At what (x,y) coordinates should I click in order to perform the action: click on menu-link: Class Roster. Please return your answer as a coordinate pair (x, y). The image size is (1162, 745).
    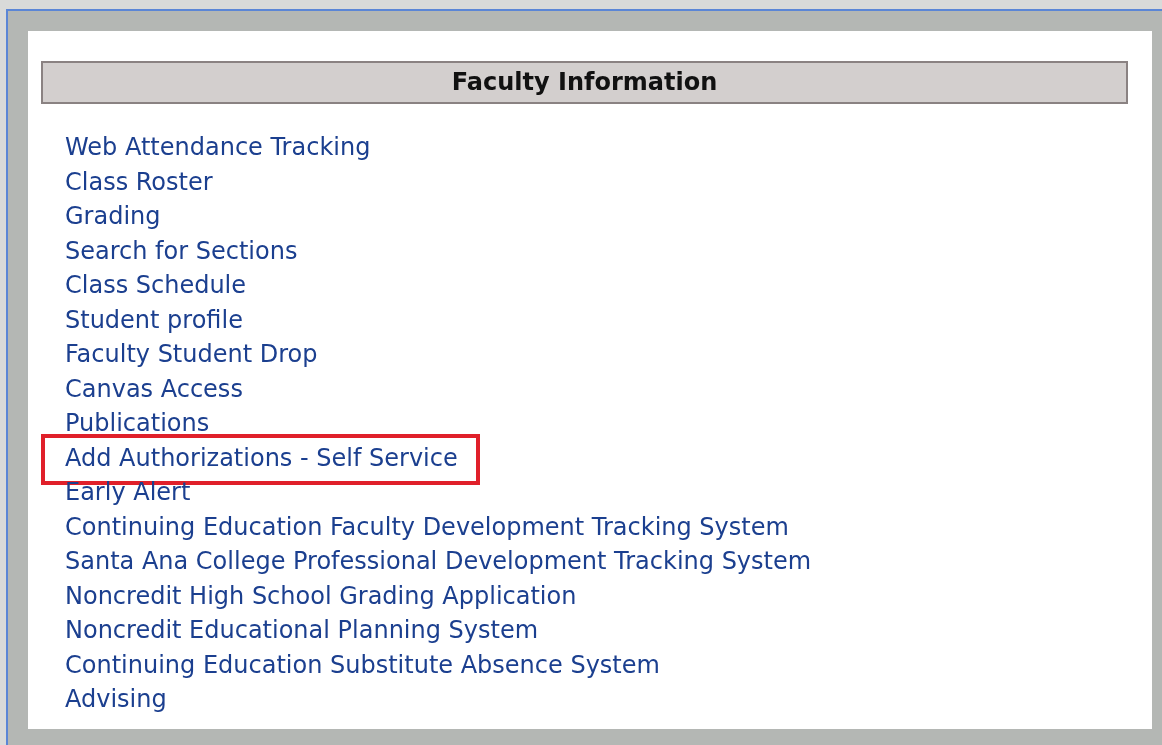
    Looking at the image, I should click on (139, 181).